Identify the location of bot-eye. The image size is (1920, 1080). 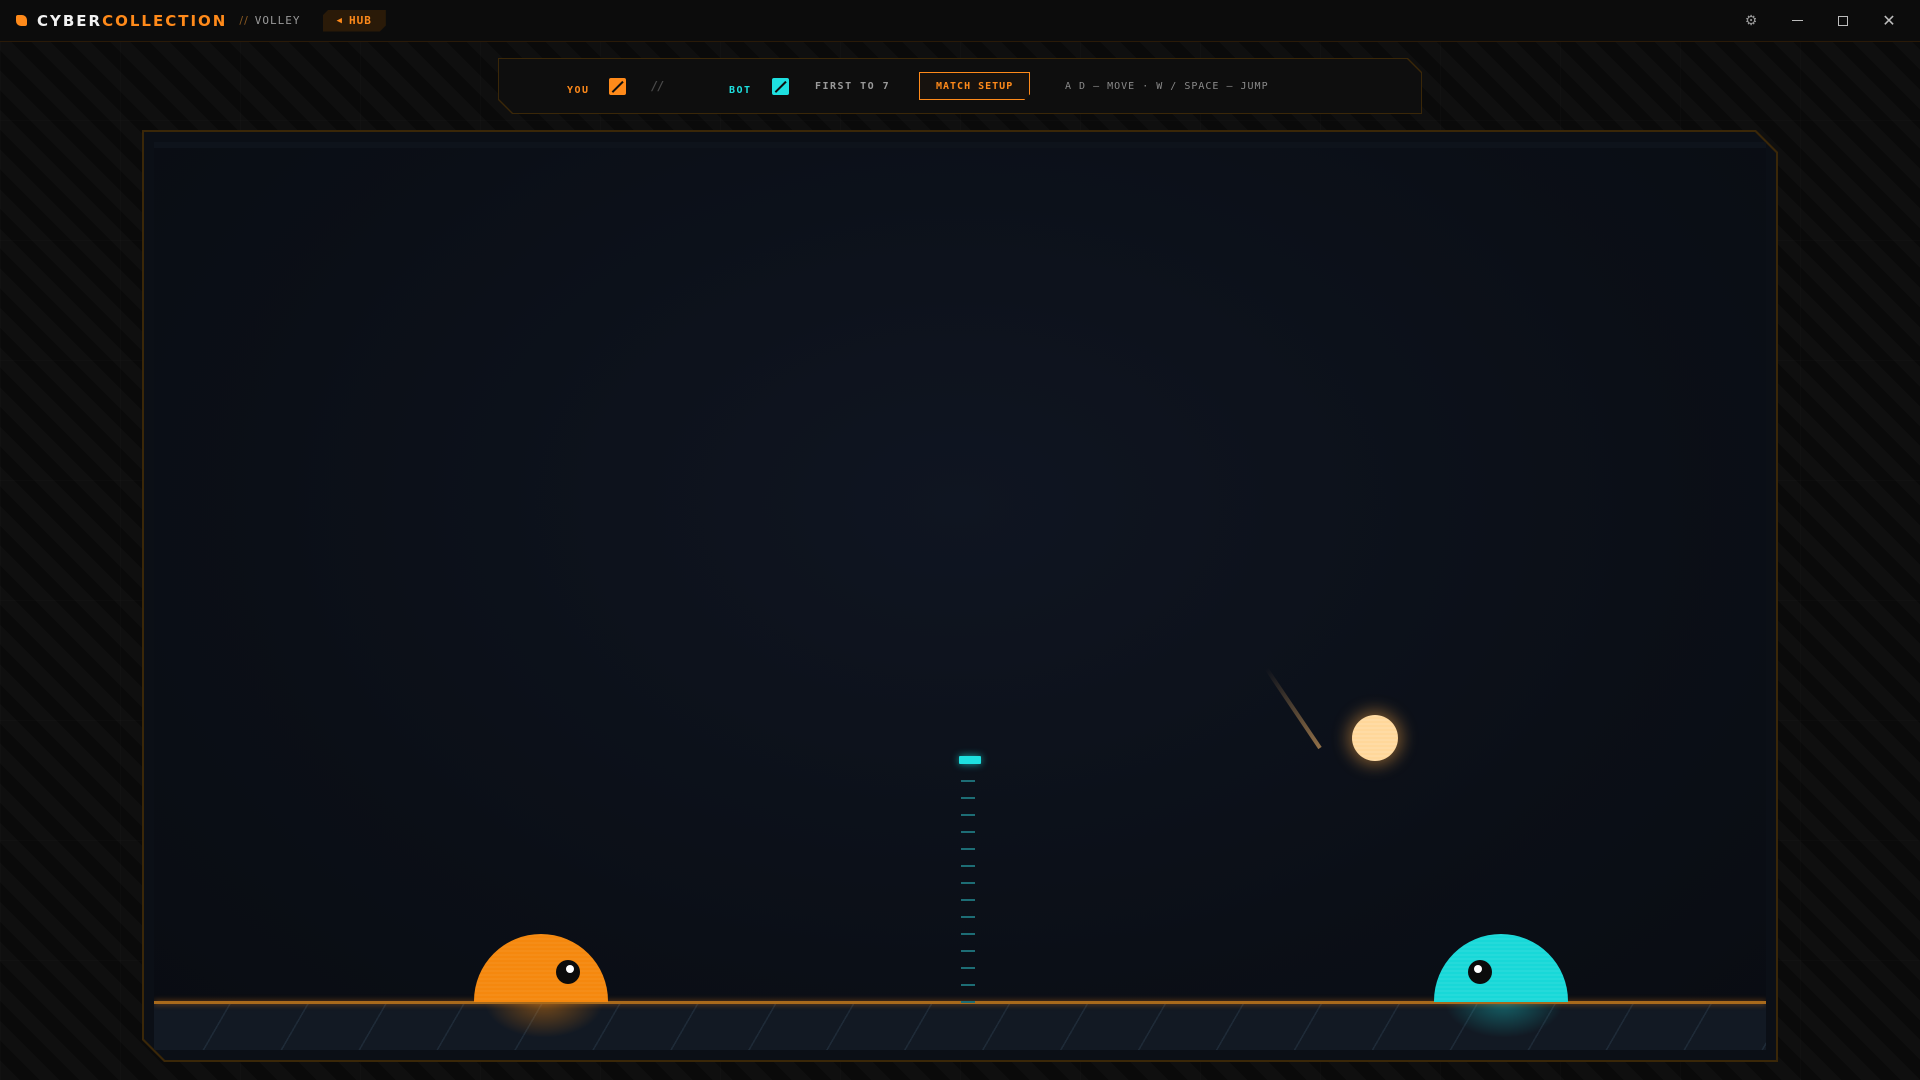
(1480, 972).